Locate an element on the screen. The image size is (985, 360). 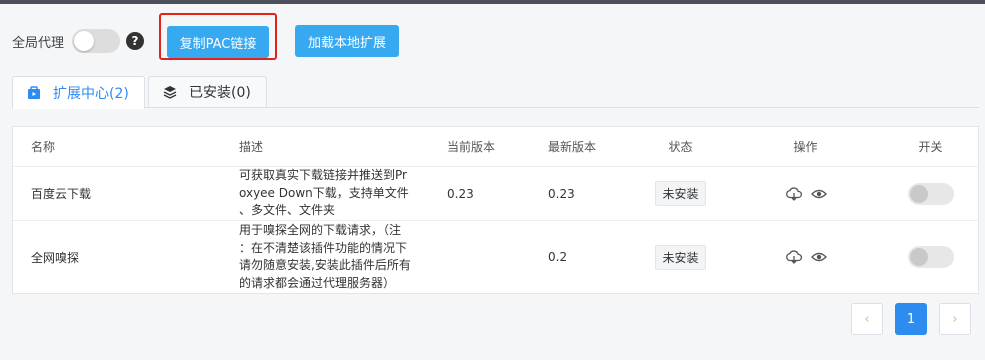
desc-line: 、多文件、文件夹 is located at coordinates (287, 210).